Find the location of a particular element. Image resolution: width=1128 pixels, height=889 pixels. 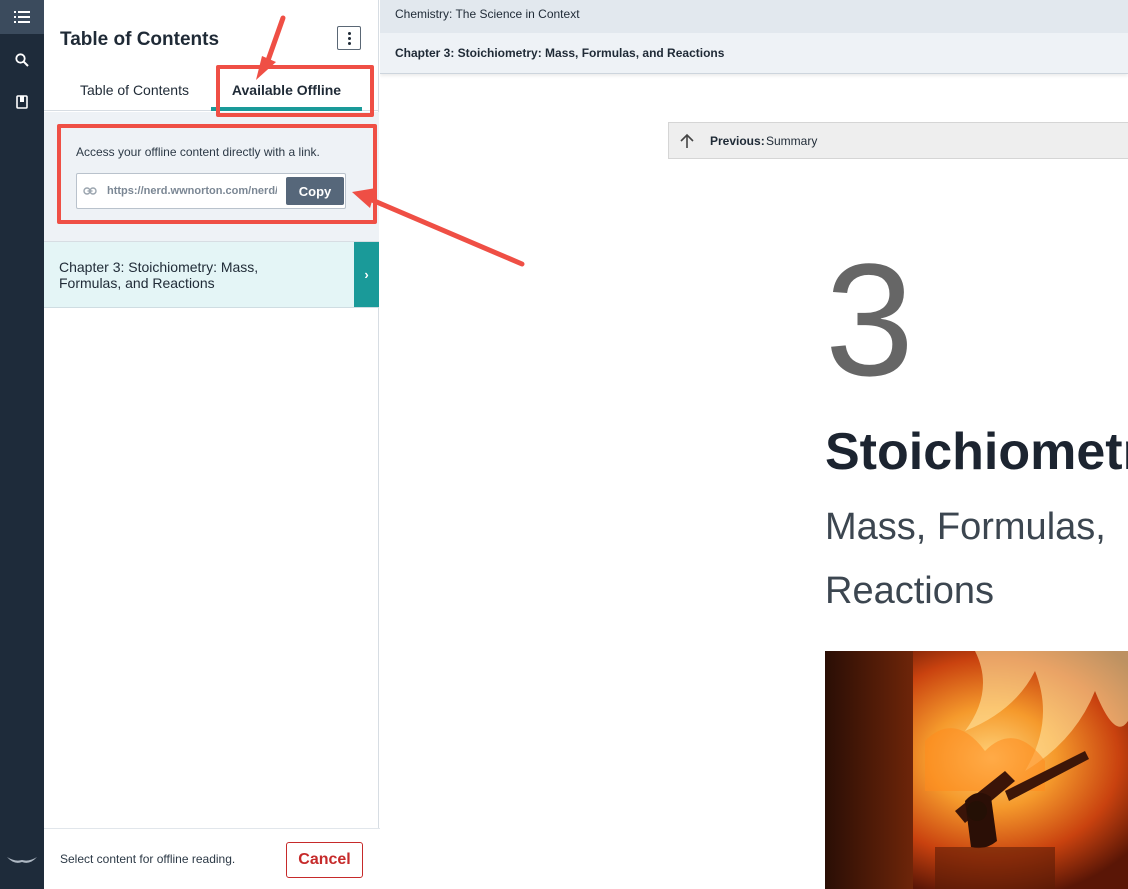

chapter-subtitle-line: Reactions is located at coordinates (909, 591).